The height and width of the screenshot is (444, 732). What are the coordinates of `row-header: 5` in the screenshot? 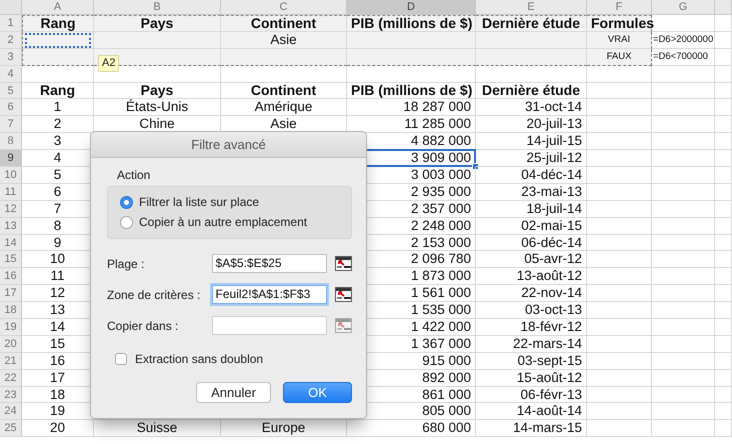 It's located at (11, 91).